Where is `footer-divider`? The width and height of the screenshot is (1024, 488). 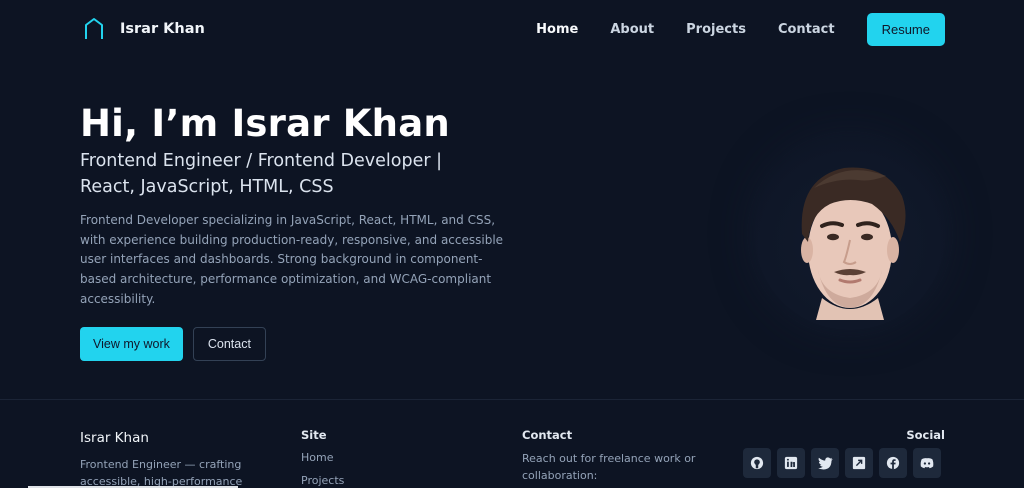
footer-divider is located at coordinates (512, 399).